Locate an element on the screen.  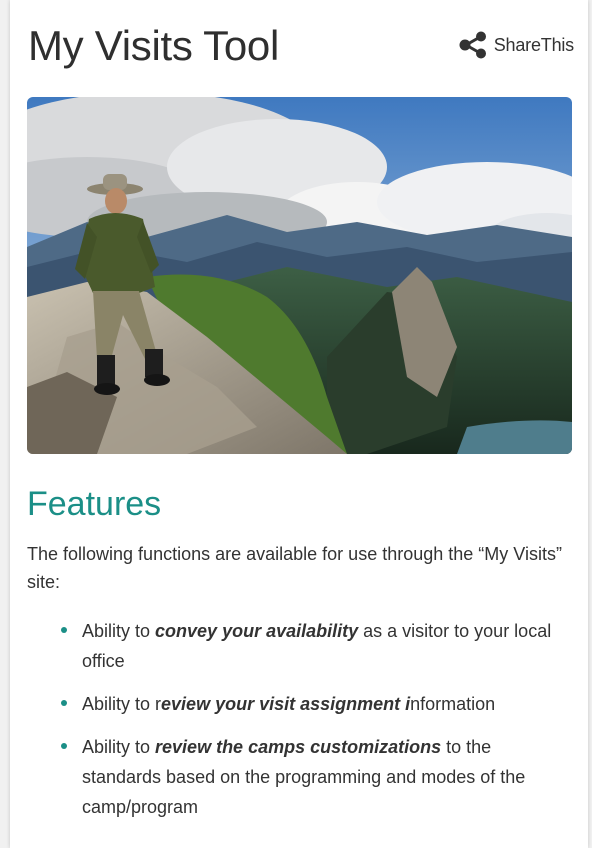
share-button: ShareThis is located at coordinates (516, 45).